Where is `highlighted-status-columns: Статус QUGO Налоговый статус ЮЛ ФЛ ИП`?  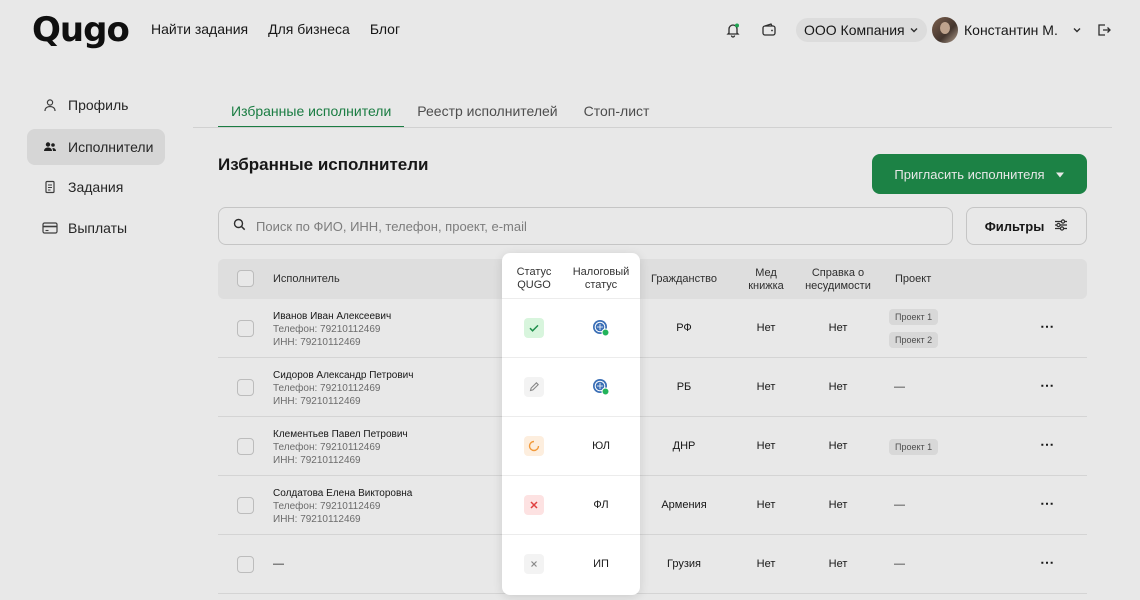 highlighted-status-columns: Статус QUGO Налоговый статус ЮЛ ФЛ ИП is located at coordinates (571, 424).